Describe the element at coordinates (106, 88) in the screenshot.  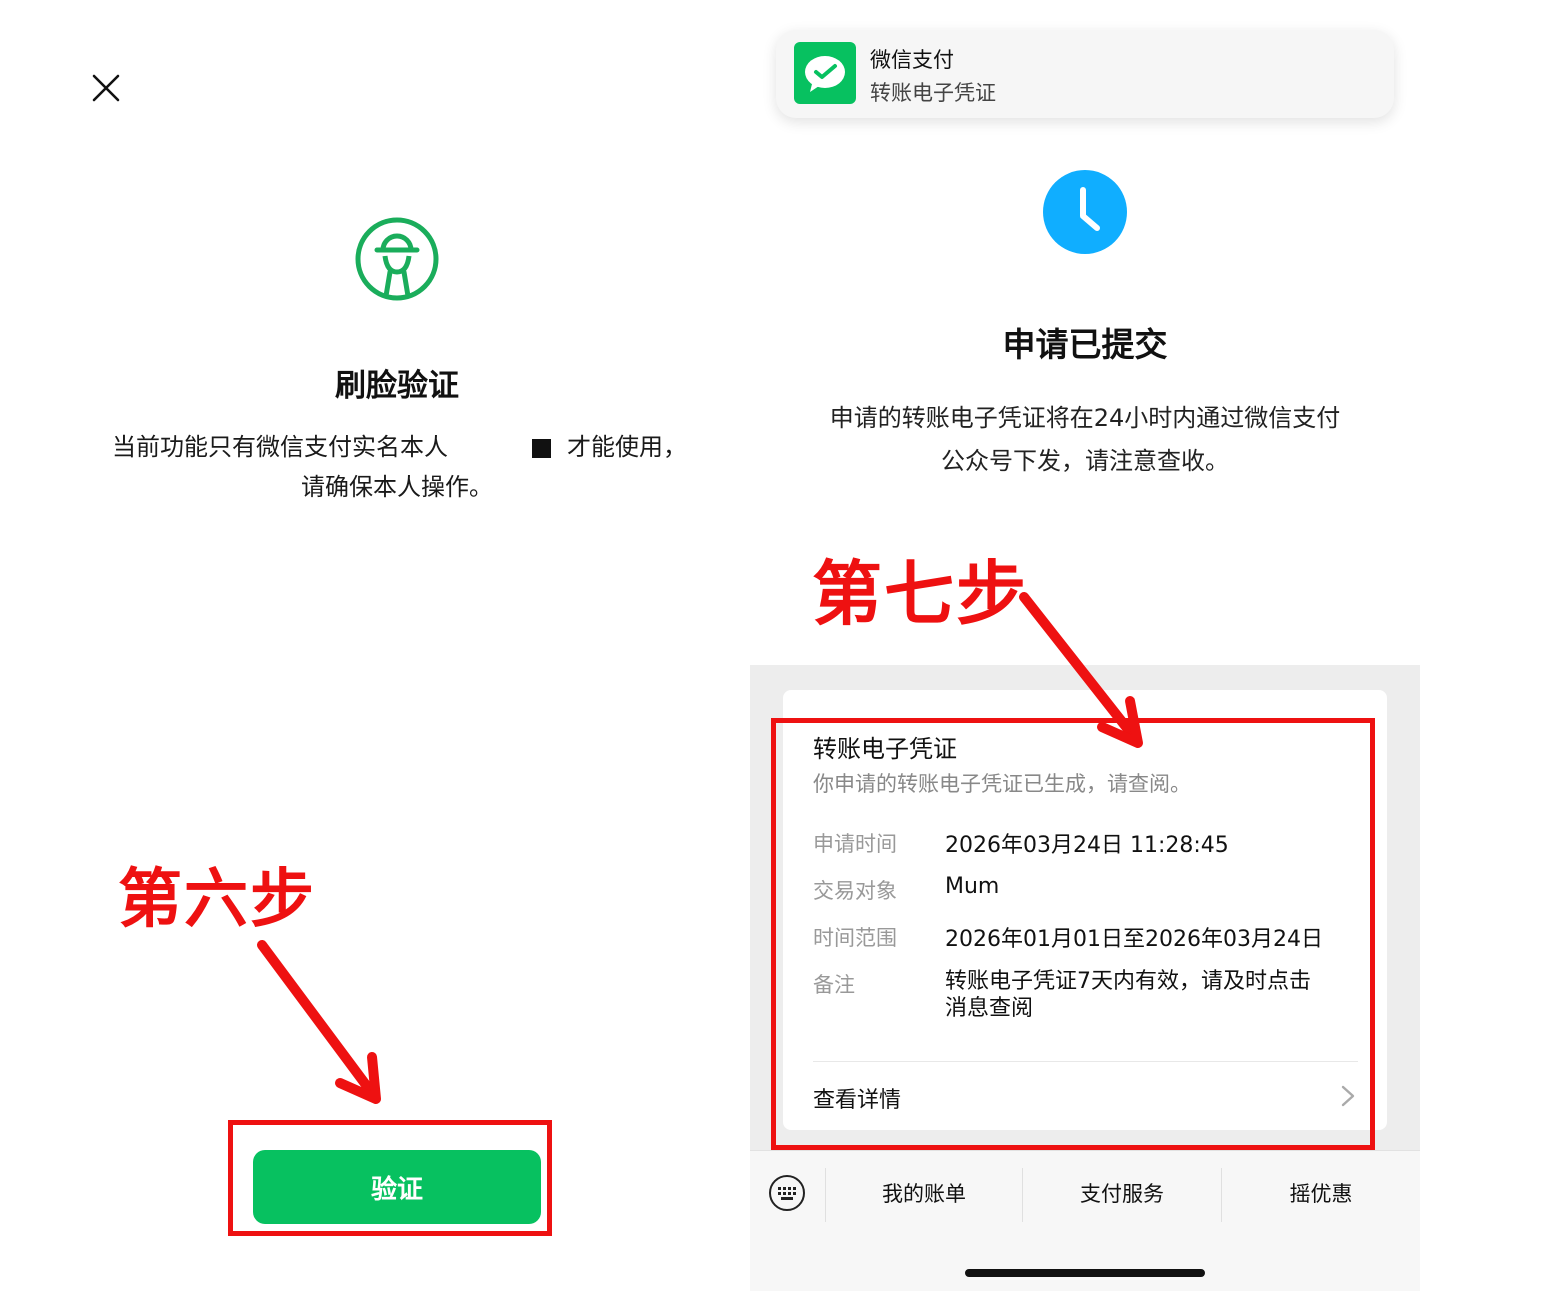
I see `close-icon` at that location.